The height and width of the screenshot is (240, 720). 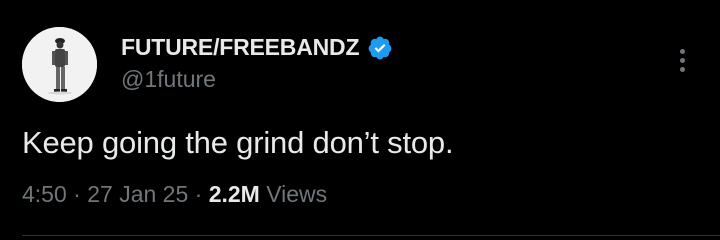 What do you see at coordinates (293, 194) in the screenshot?
I see `views-label: Views` at bounding box center [293, 194].